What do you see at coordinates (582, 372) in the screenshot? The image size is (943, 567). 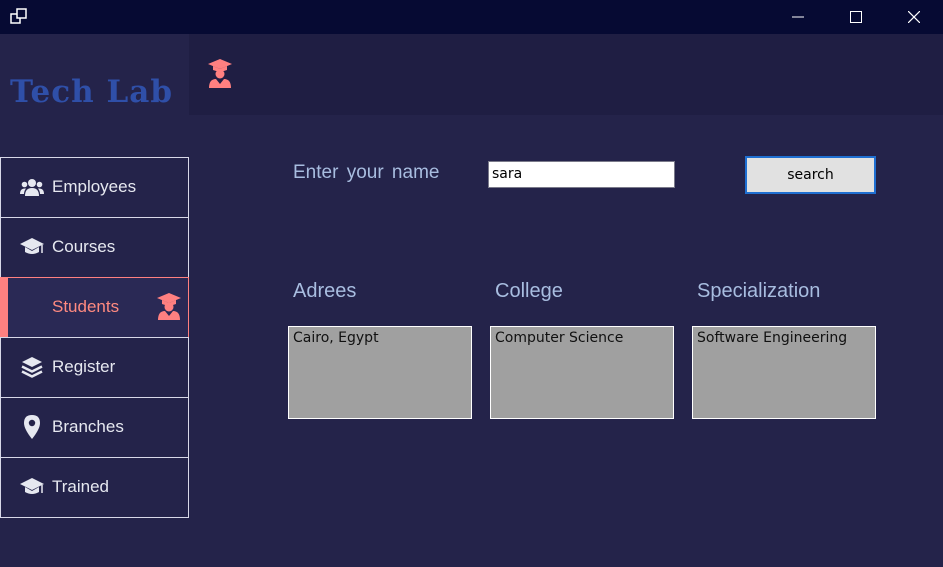 I see `college-field: Computer Science` at bounding box center [582, 372].